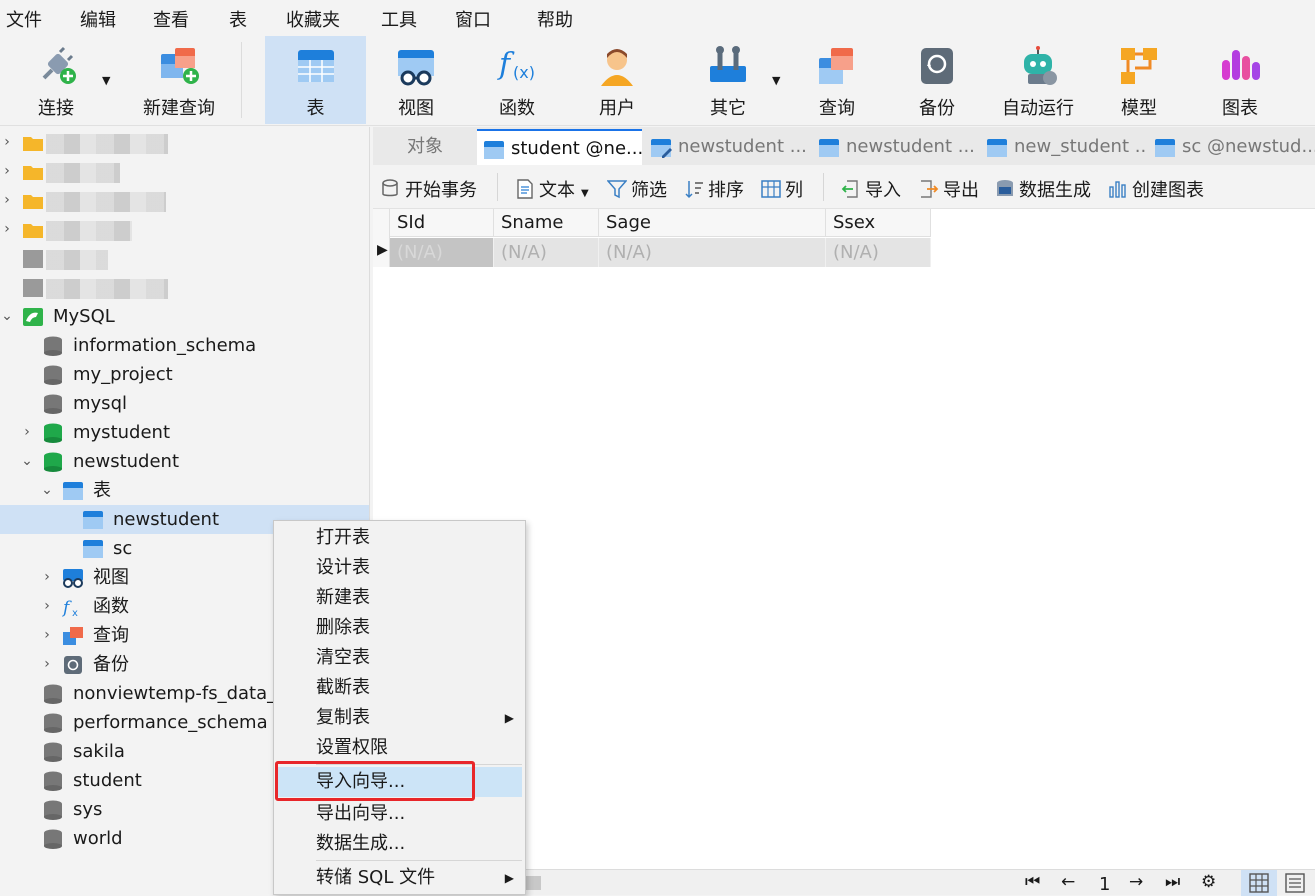 This screenshot has width=1315, height=896. What do you see at coordinates (241, 80) in the screenshot?
I see `toolbar-separator` at bounding box center [241, 80].